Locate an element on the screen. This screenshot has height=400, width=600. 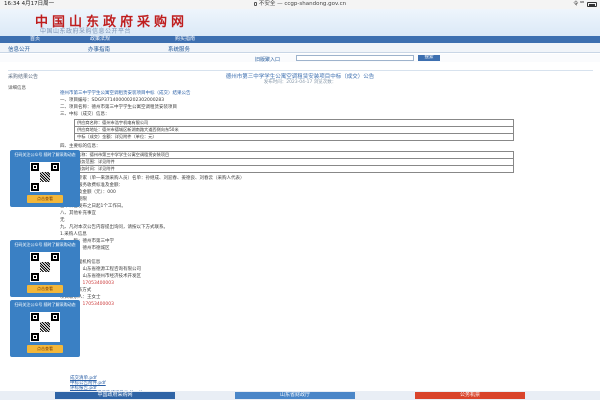
table-cell: 服务时间：详见附件 is located at coordinates (294, 169).